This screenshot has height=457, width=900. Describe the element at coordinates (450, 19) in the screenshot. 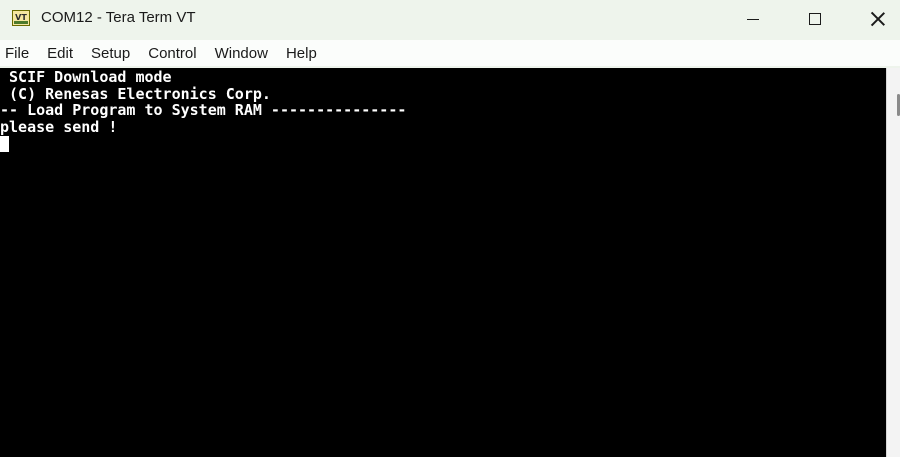

I see `title-bar: VT COM12 - Tera Term VT` at that location.